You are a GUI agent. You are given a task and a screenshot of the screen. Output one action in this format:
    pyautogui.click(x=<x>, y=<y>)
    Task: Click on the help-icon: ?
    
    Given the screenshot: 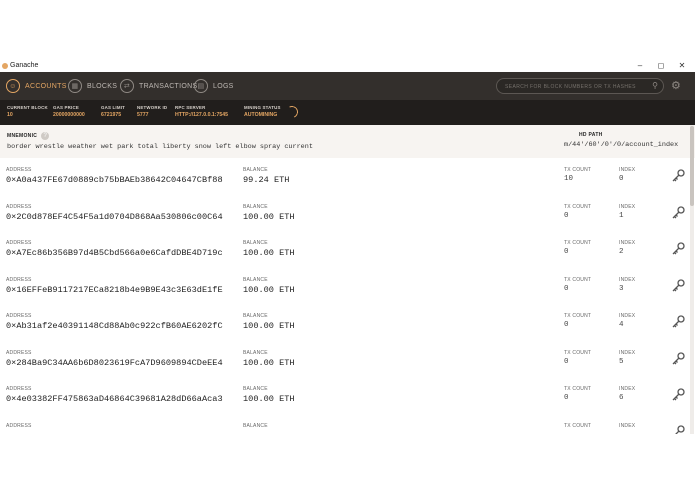 What is the action you would take?
    pyautogui.click(x=45, y=136)
    